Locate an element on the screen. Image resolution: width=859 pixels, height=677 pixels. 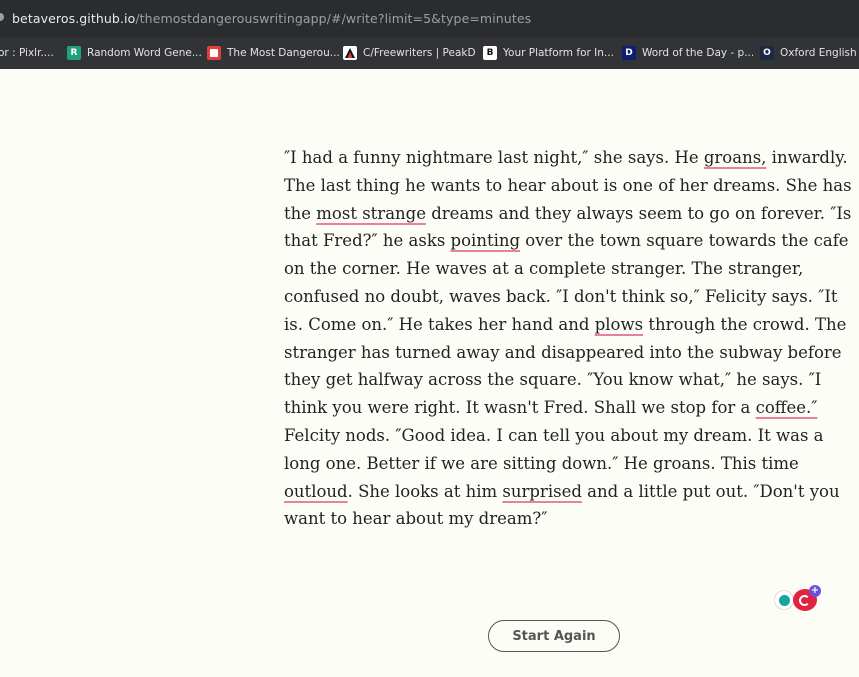
oxford-icon: O is located at coordinates (767, 53).